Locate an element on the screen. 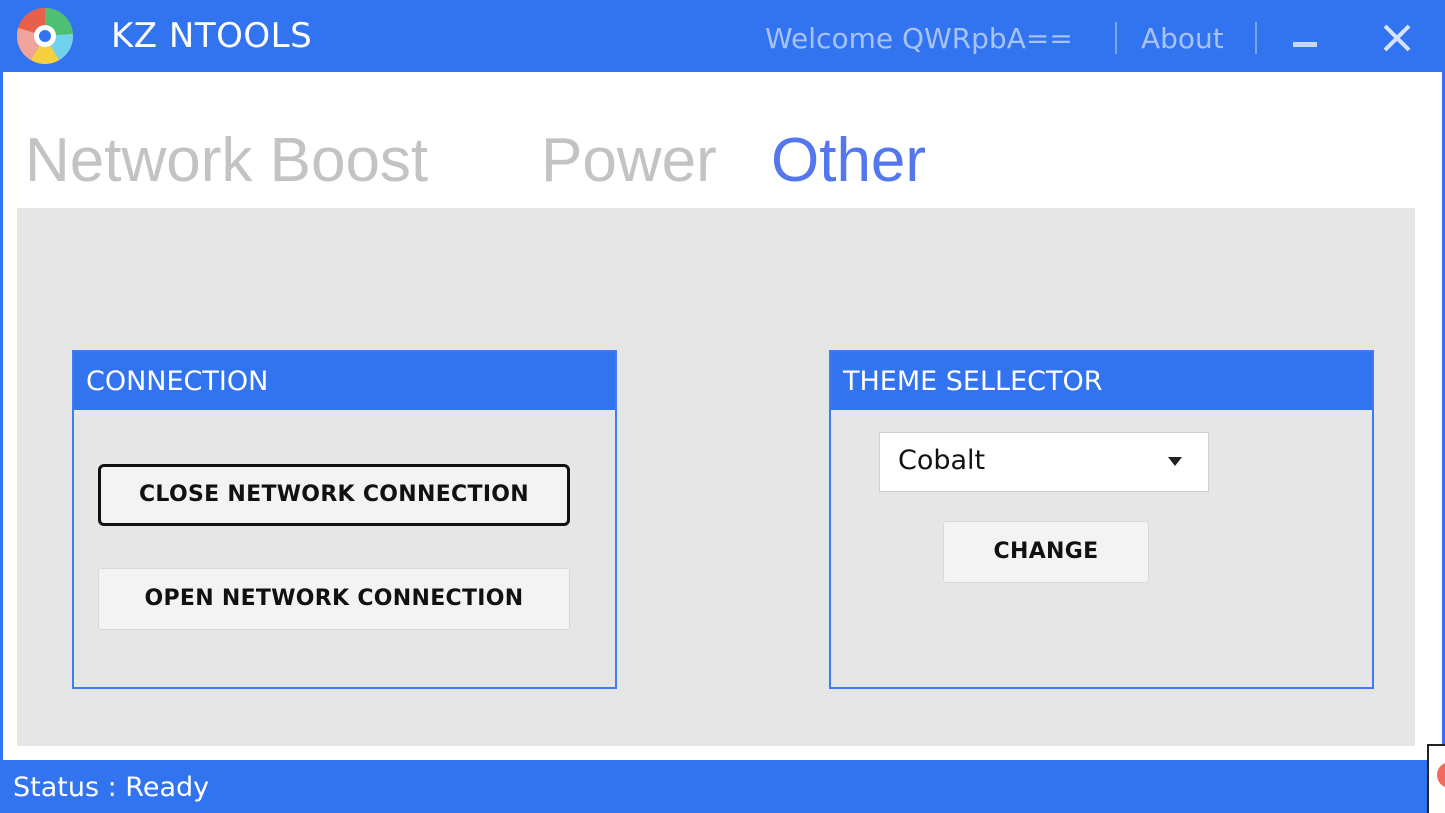 Image resolution: width=1445 pixels, height=813 pixels. close-icon is located at coordinates (1397, 38).